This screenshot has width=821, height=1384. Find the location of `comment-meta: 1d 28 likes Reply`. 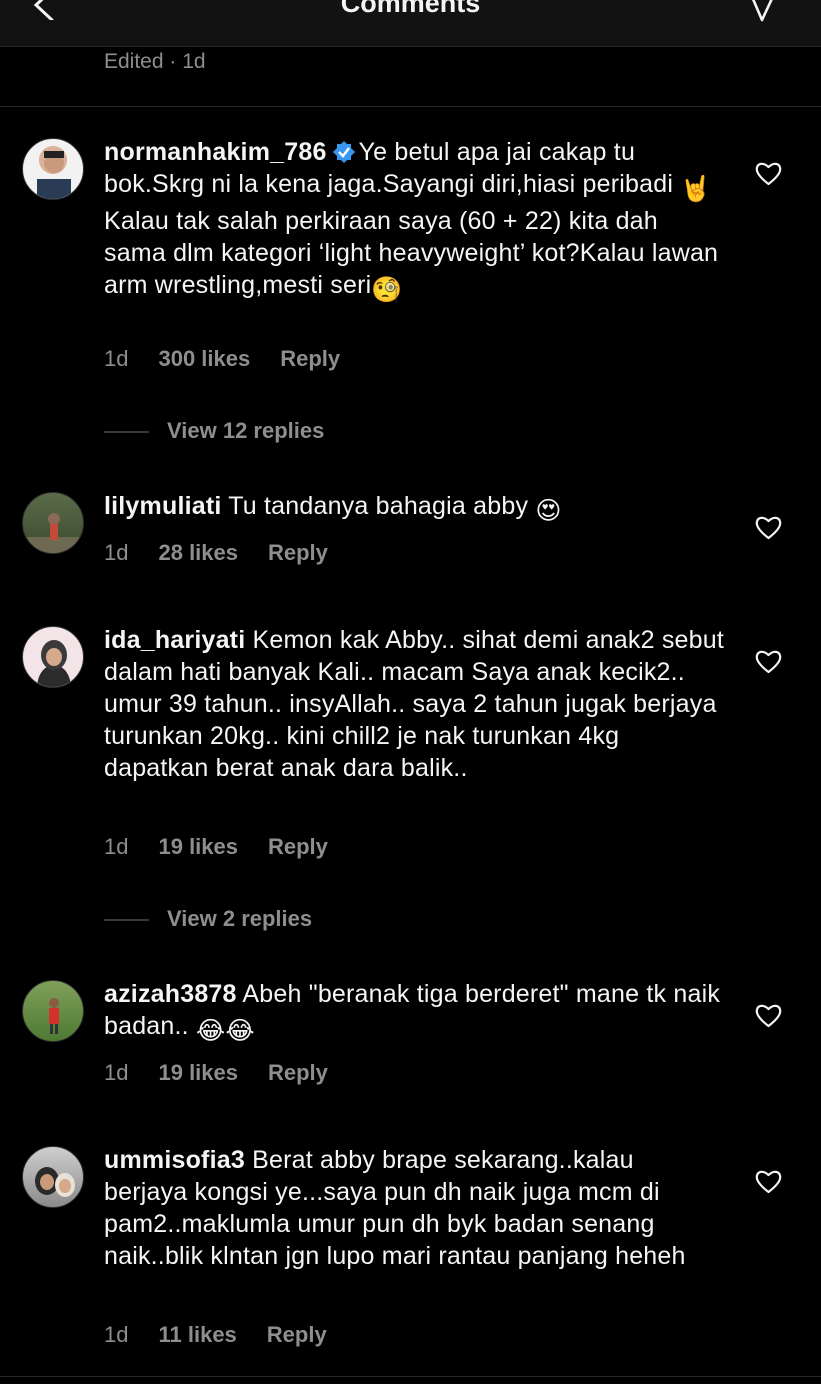

comment-meta: 1d 28 likes Reply is located at coordinates (231, 553).